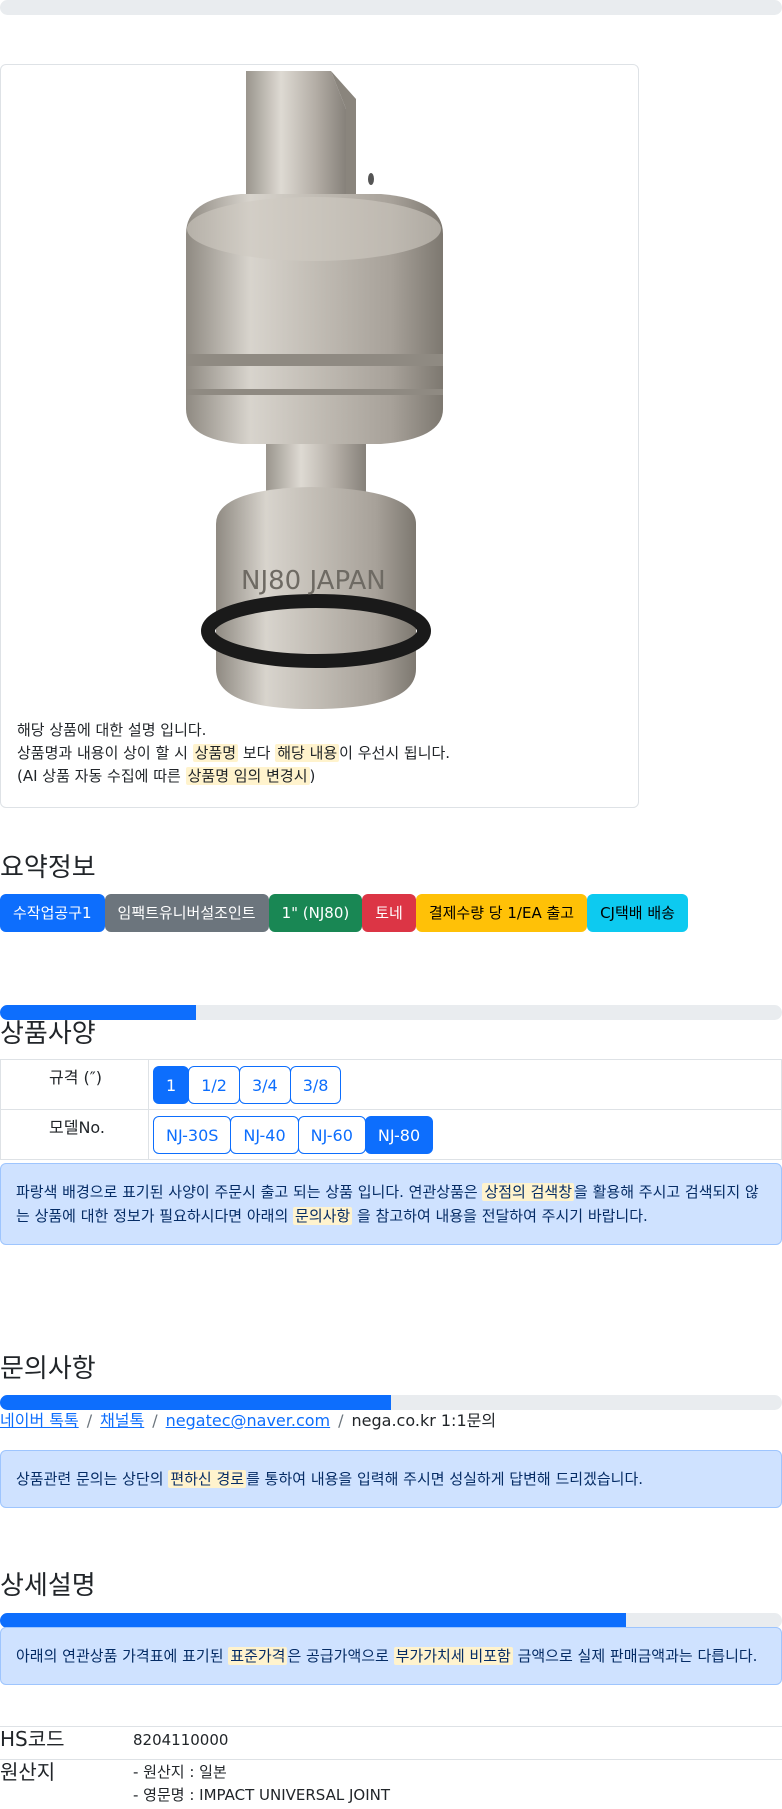  I want to click on summary-badge: 임팩트유니버설조인트, so click(186, 913).